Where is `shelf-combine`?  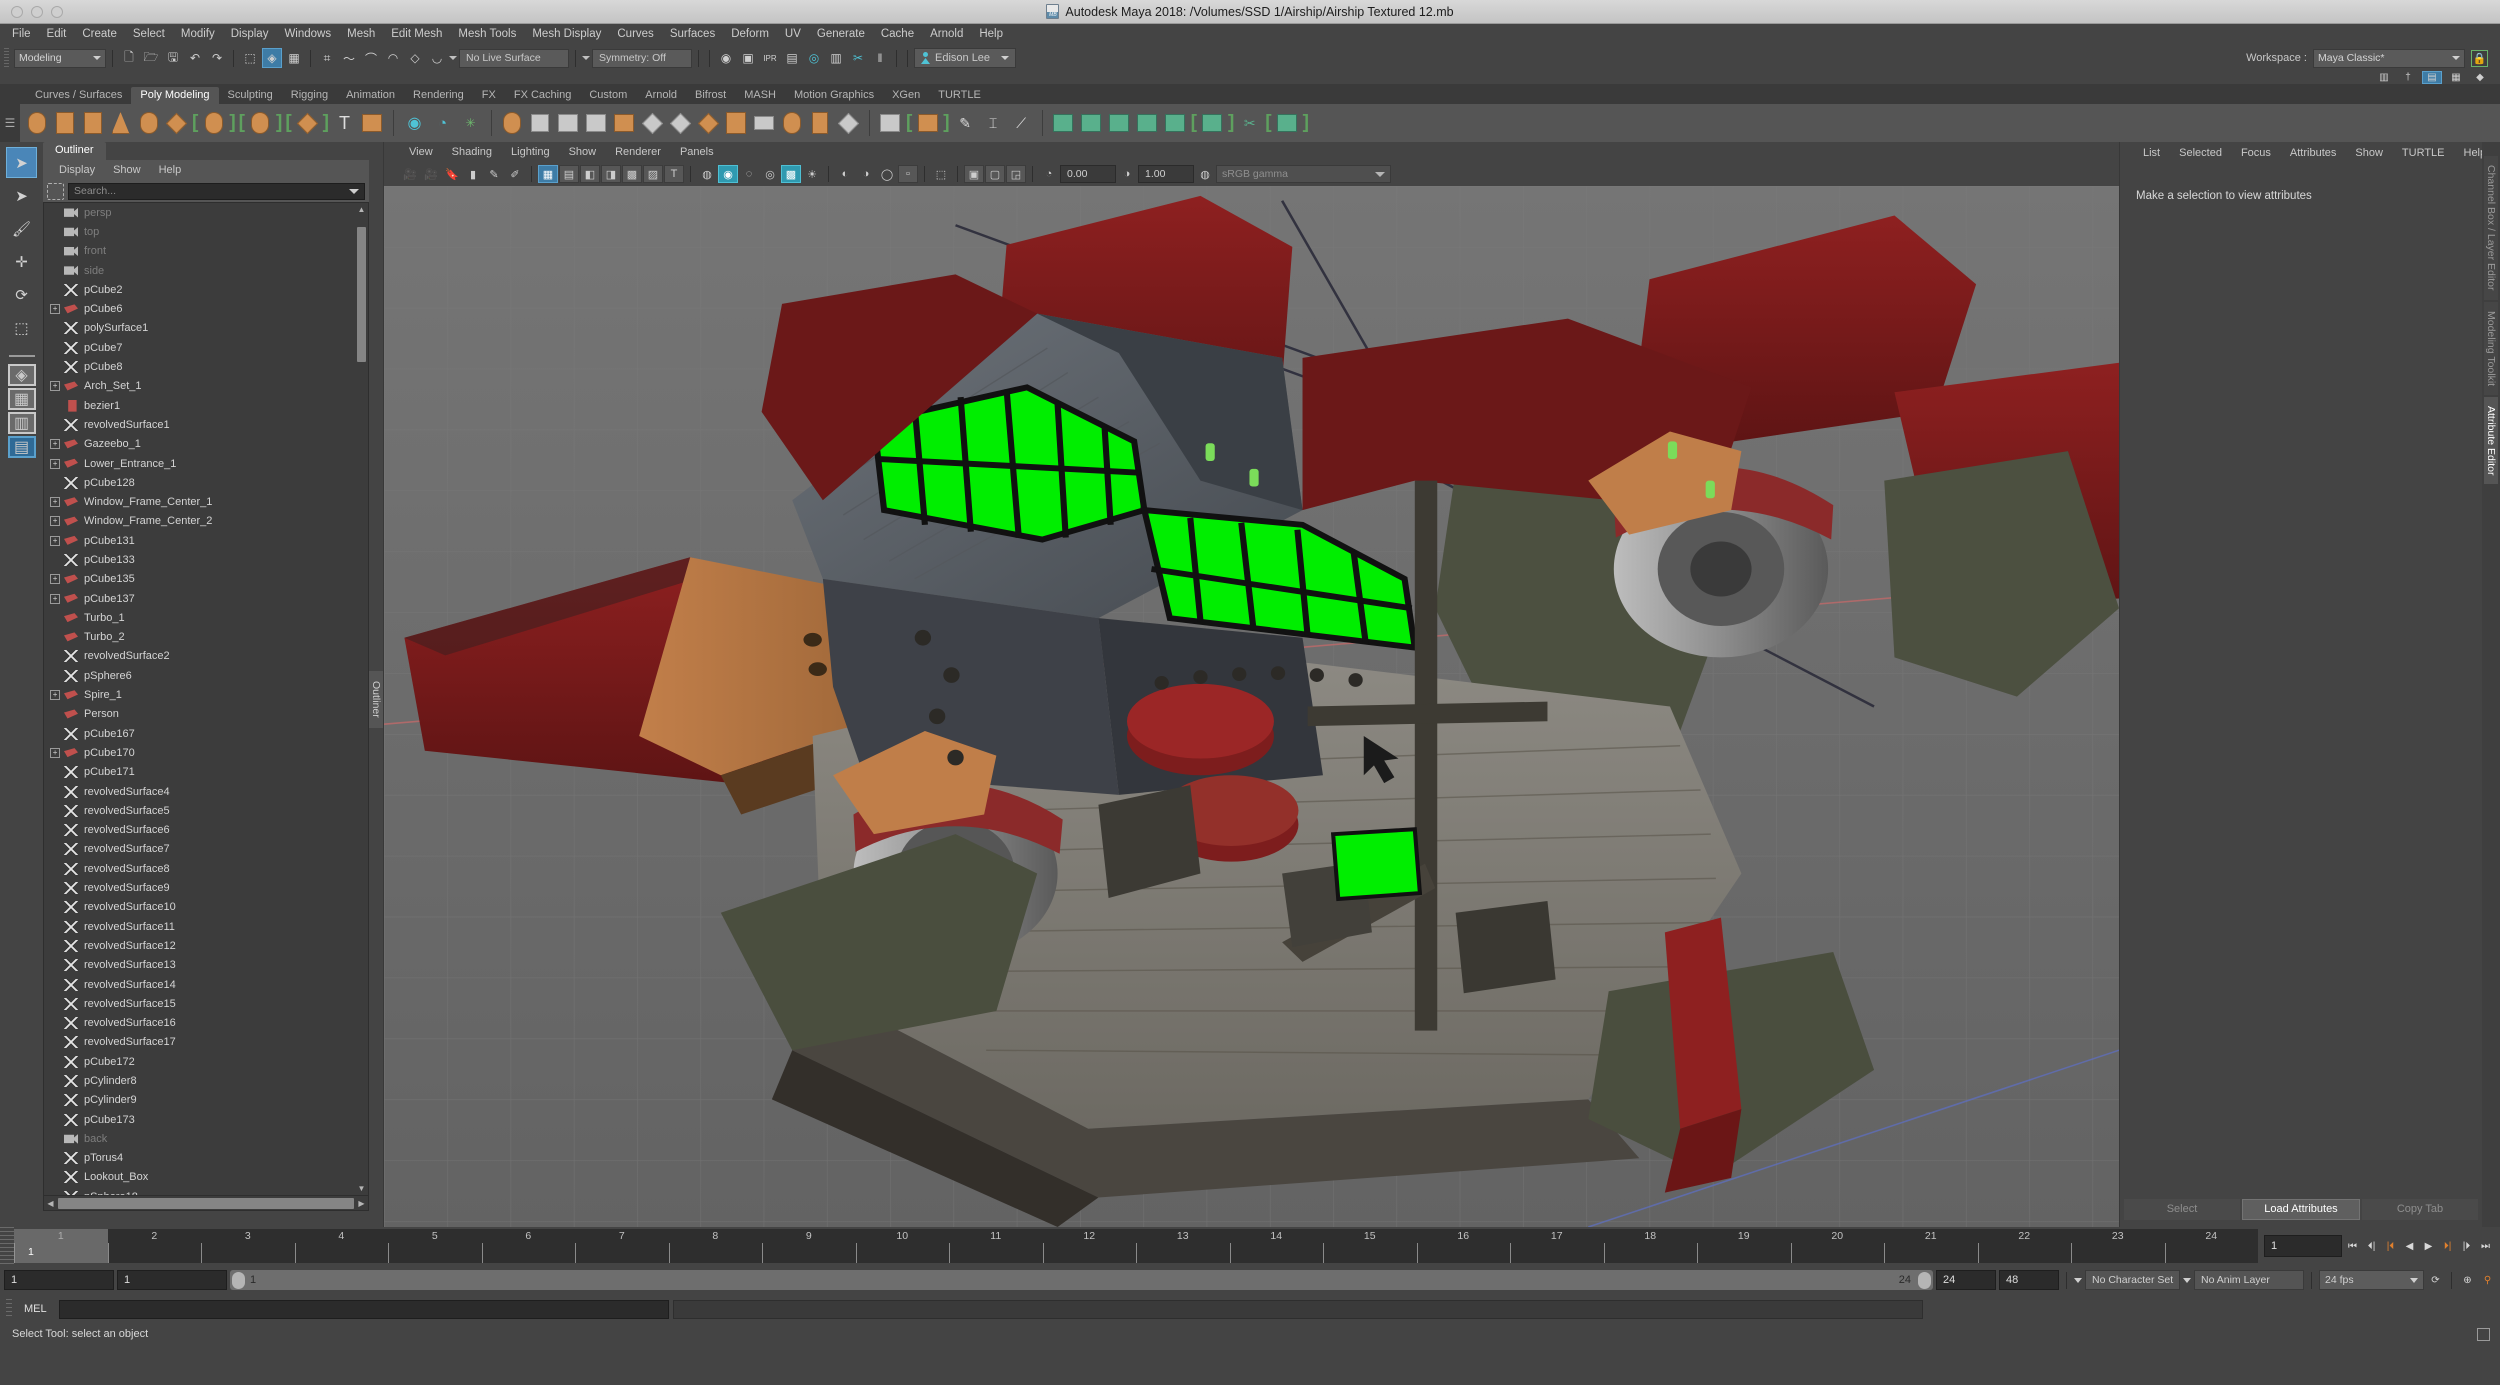 shelf-combine is located at coordinates (512, 123).